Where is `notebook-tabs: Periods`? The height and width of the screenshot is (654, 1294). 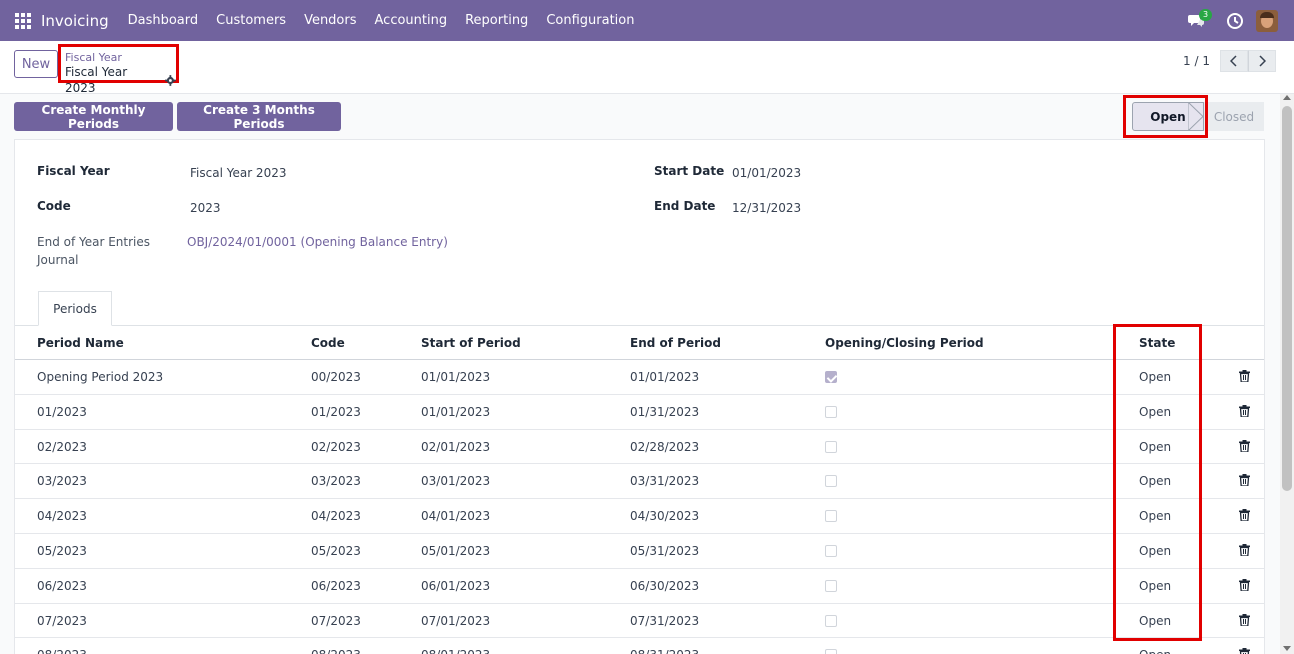
notebook-tabs: Periods is located at coordinates (639, 308).